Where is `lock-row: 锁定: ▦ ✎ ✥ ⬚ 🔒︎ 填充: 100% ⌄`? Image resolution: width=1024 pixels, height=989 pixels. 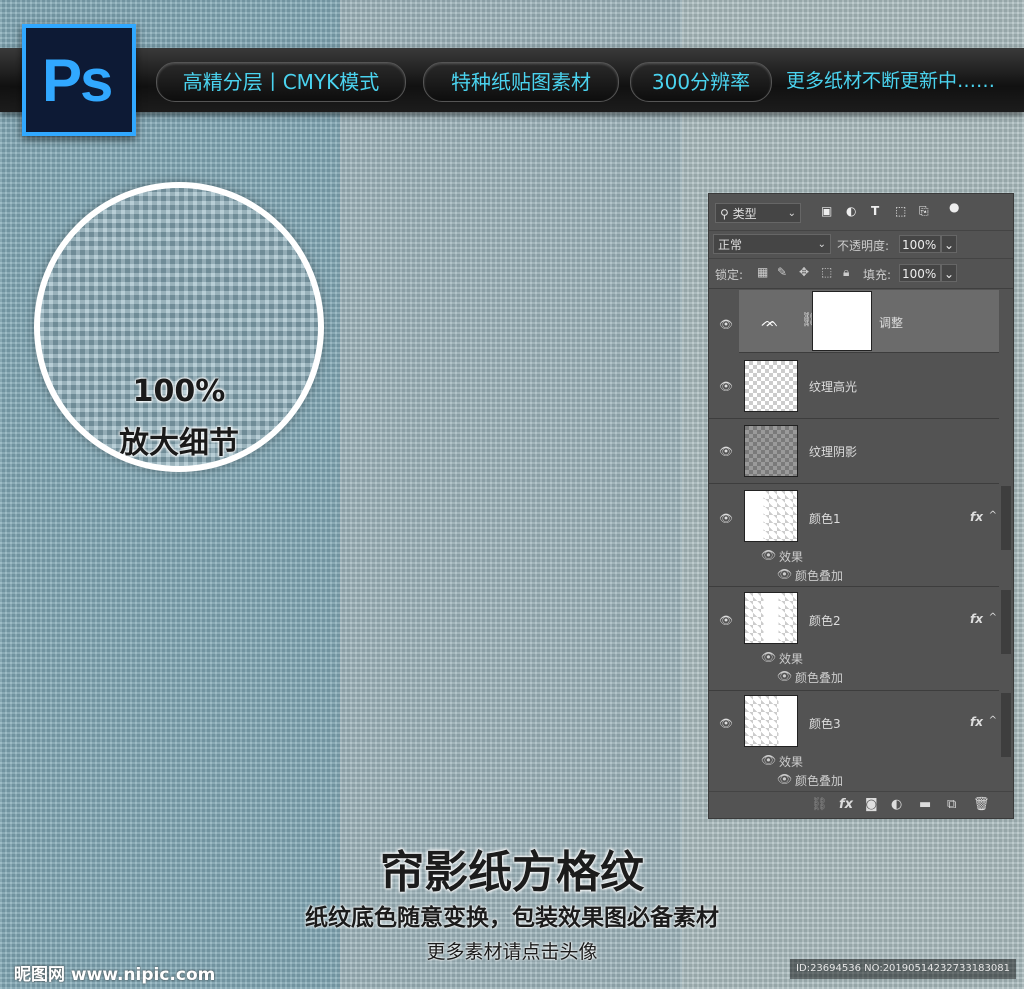
lock-row: 锁定: ▦ ✎ ✥ ⬚ 🔒︎ 填充: 100% ⌄ is located at coordinates (861, 273).